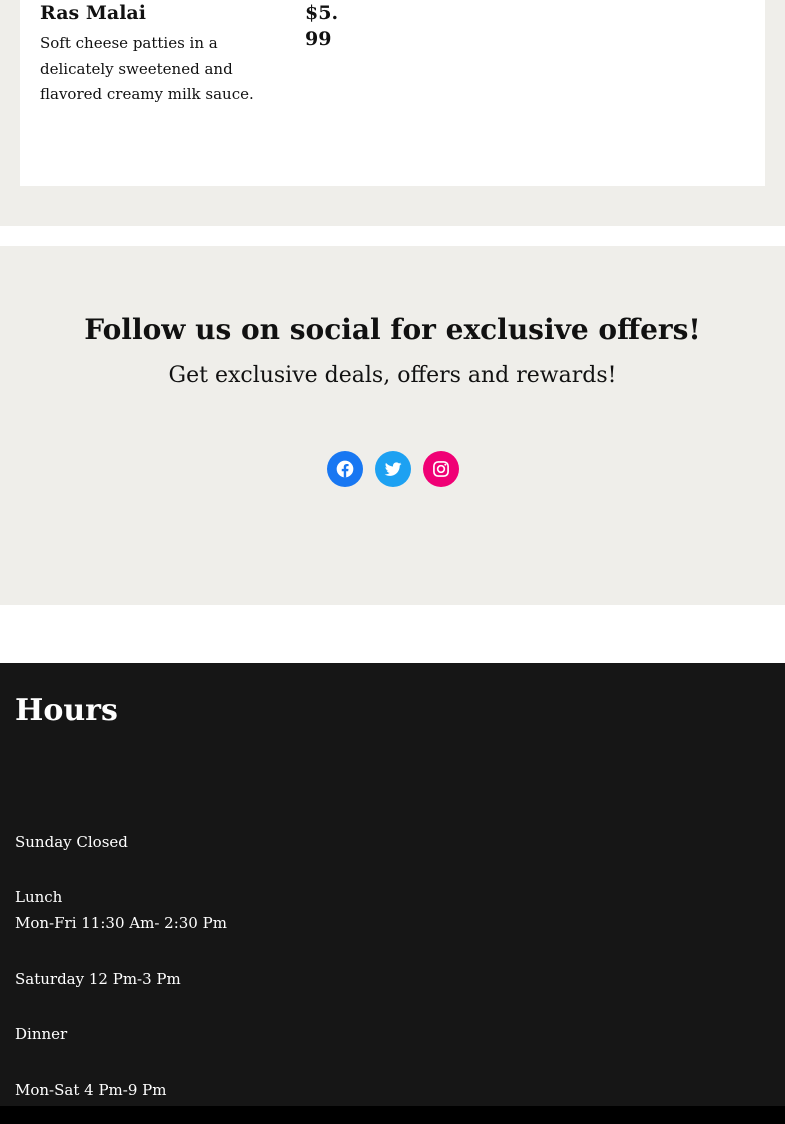  What do you see at coordinates (98, 979) in the screenshot?
I see `hours-saturday: Saturday 12 Pm-3 Pm` at bounding box center [98, 979].